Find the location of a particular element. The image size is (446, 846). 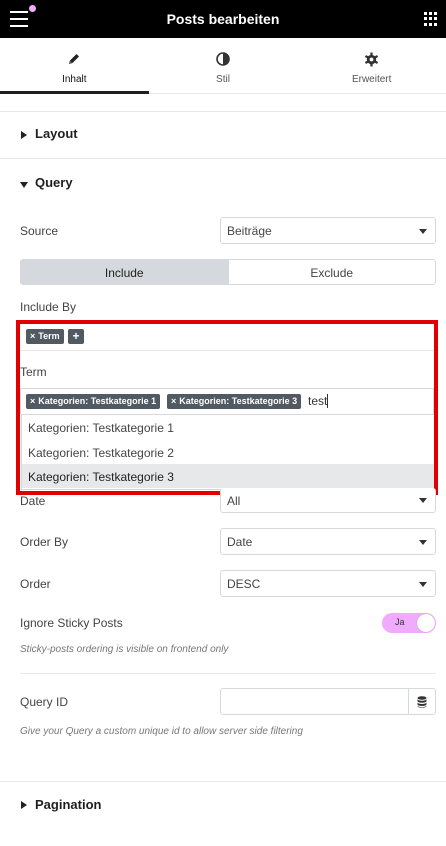

sticky-posts-label: Ignore Sticky Posts is located at coordinates (71, 623).